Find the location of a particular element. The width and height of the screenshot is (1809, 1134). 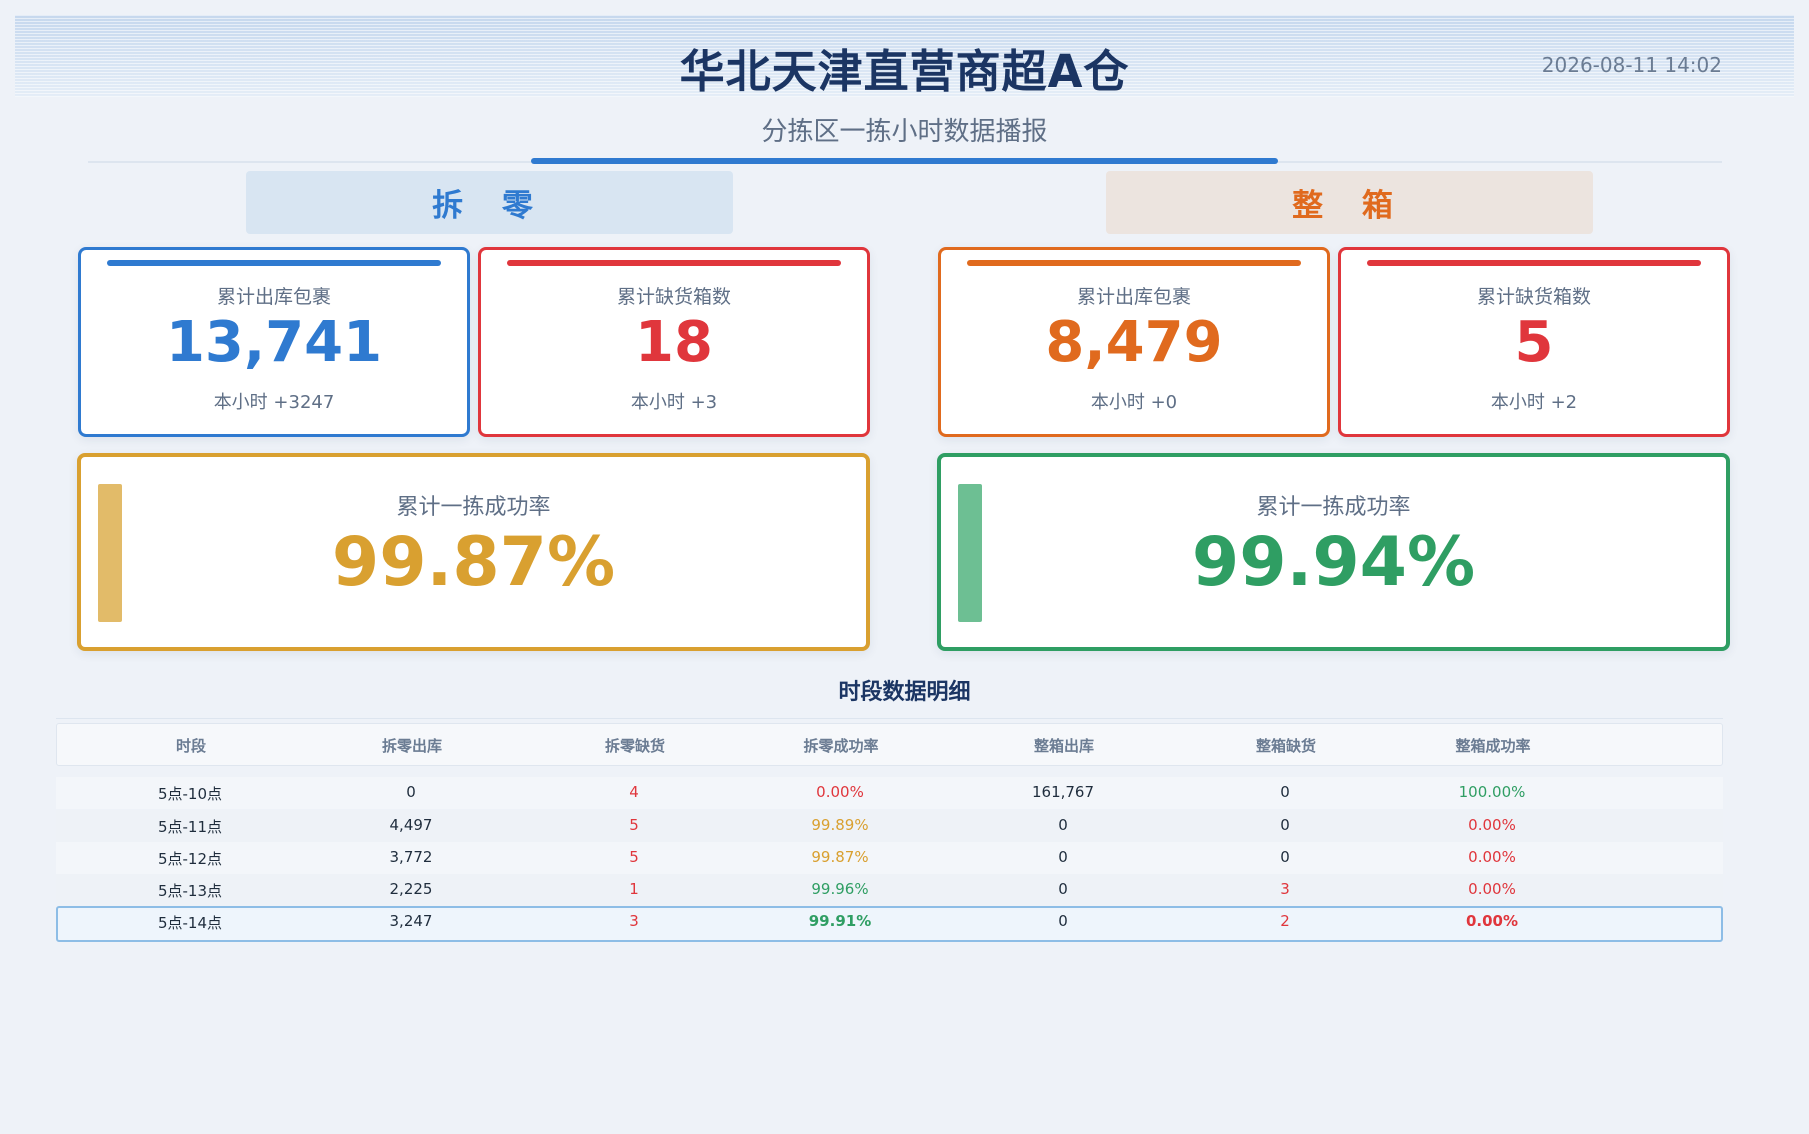

page-subtitle: 分拣区一拣小时数据播报 is located at coordinates (904, 132).